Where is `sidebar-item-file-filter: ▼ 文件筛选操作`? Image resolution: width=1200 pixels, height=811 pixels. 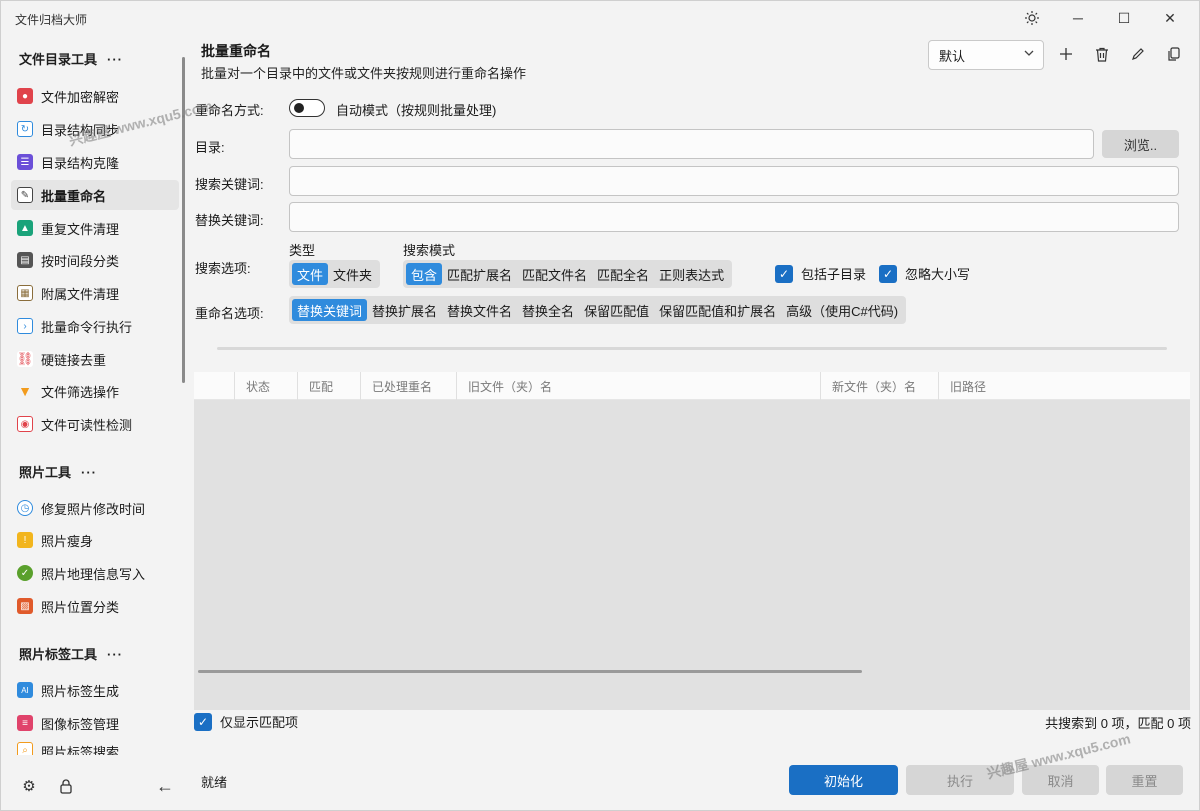
sidebar-item-file-filter: ▼ 文件筛选操作 is located at coordinates (95, 391).